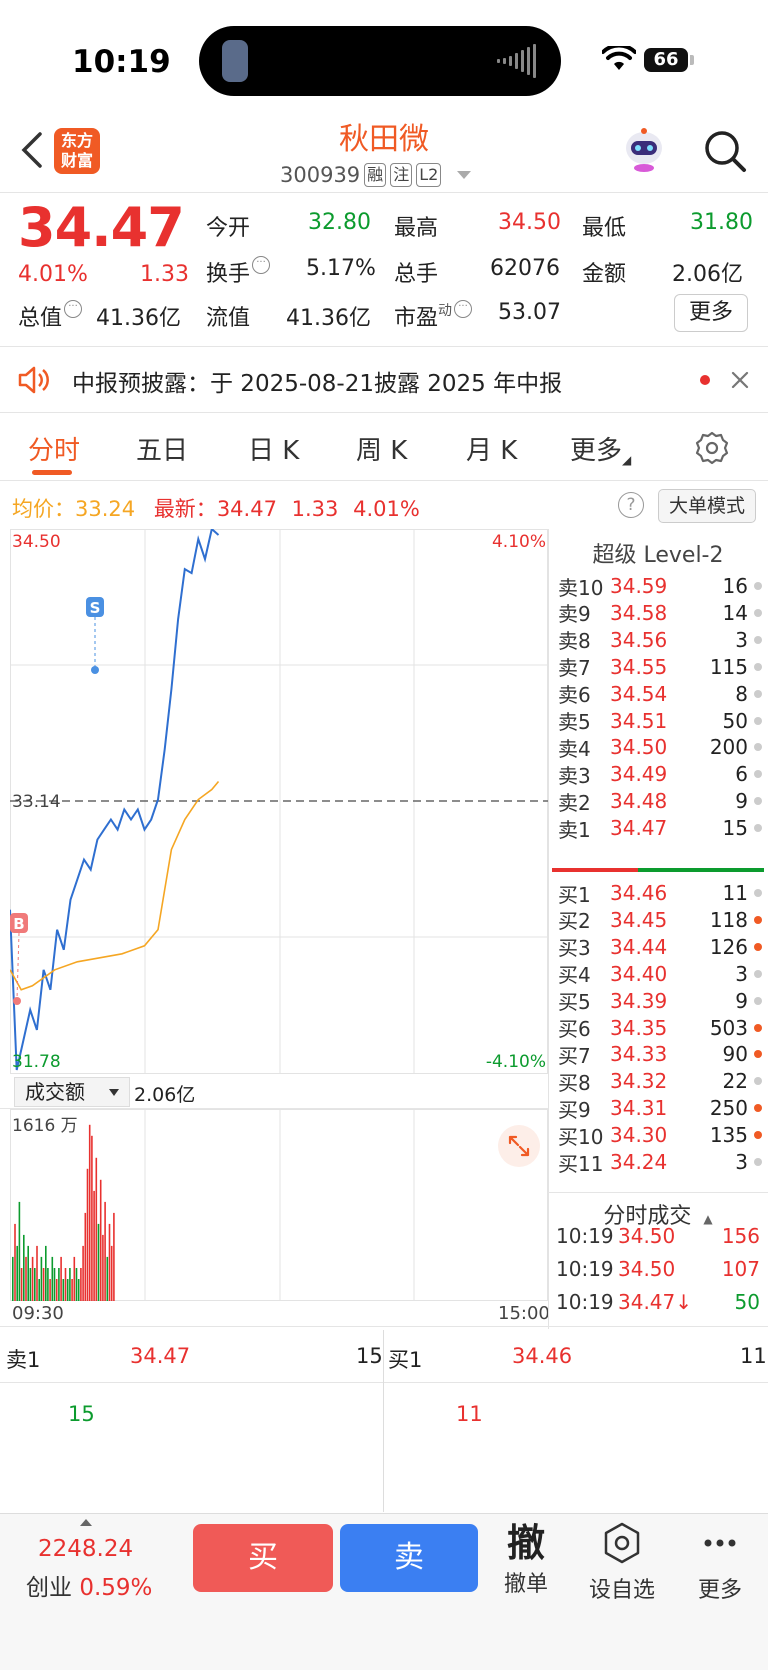 The width and height of the screenshot is (768, 1670). What do you see at coordinates (740, 379) in the screenshot?
I see `close-icon` at bounding box center [740, 379].